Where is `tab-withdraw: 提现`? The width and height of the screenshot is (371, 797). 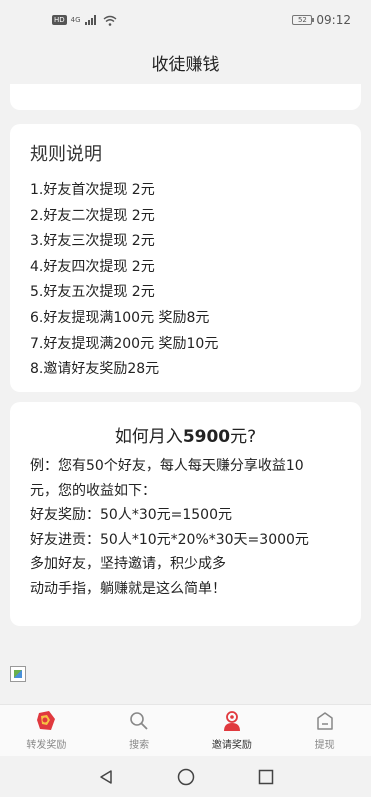
tab-withdraw: 提现 is located at coordinates (324, 730).